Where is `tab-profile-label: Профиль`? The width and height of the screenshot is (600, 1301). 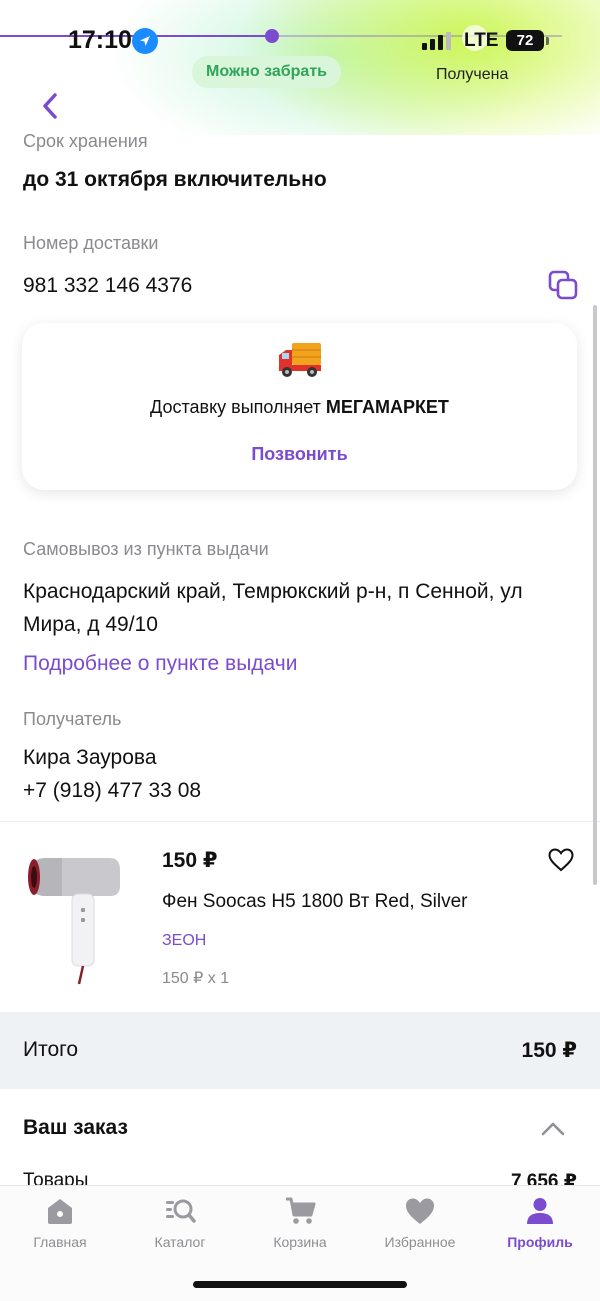 tab-profile-label: Профиль is located at coordinates (540, 1242).